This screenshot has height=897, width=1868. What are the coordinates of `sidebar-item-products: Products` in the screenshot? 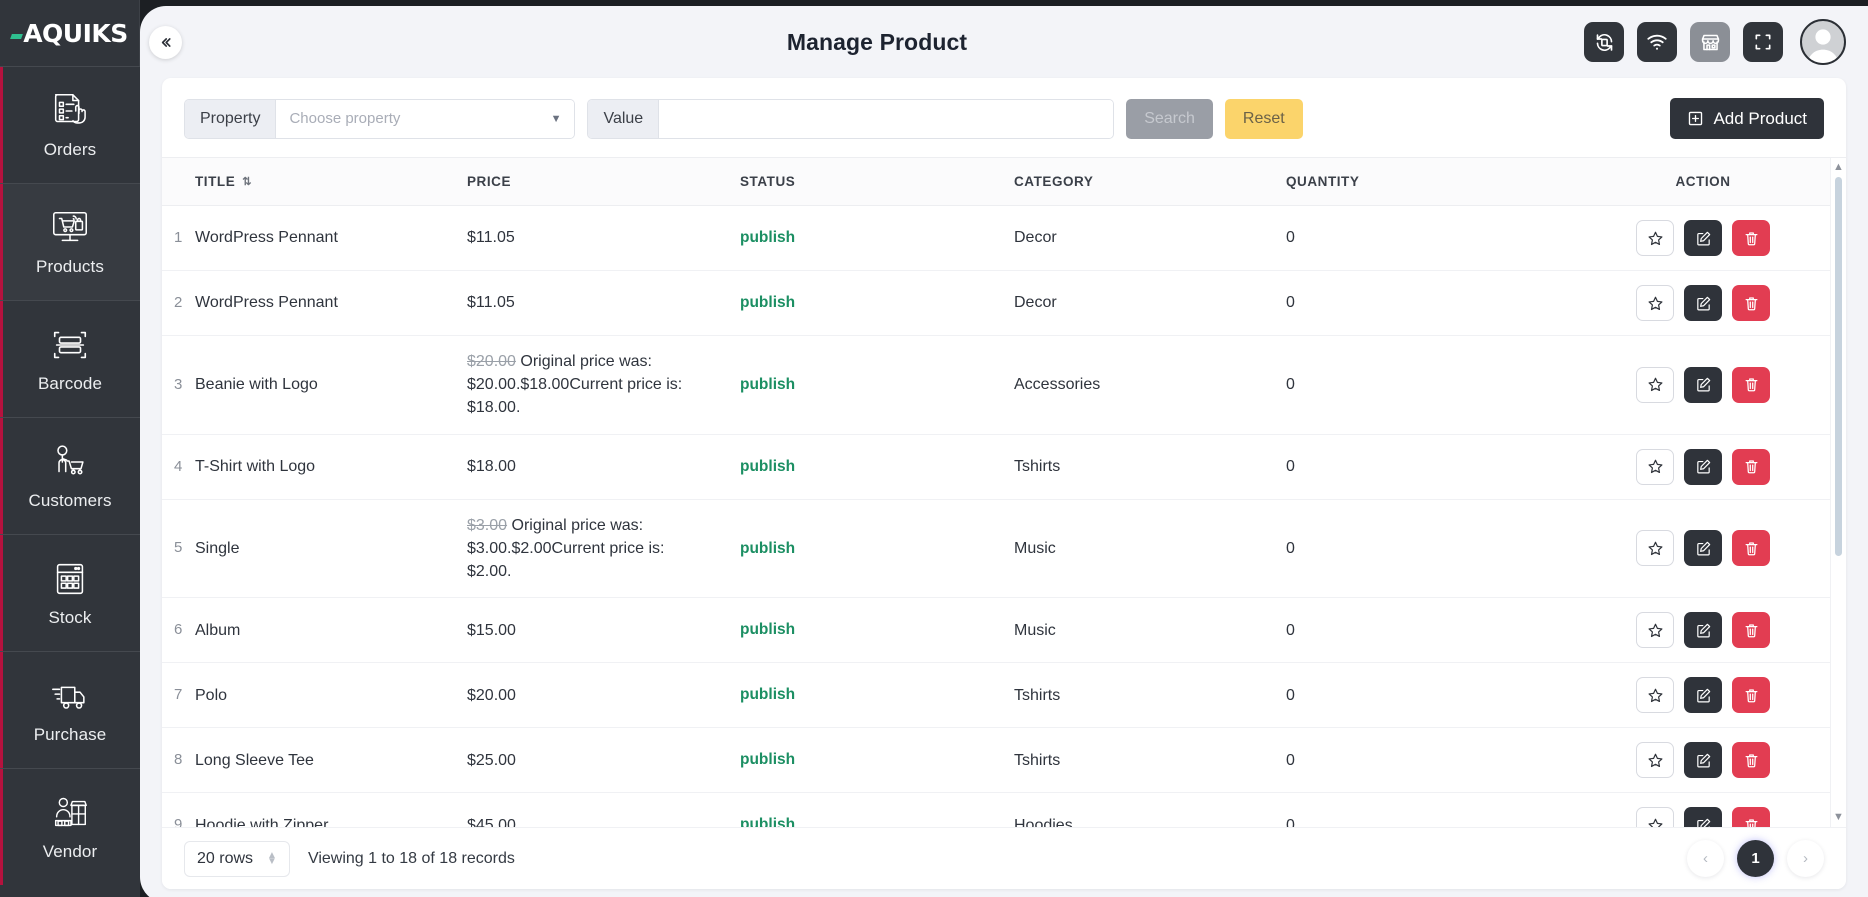 It's located at (70, 241).